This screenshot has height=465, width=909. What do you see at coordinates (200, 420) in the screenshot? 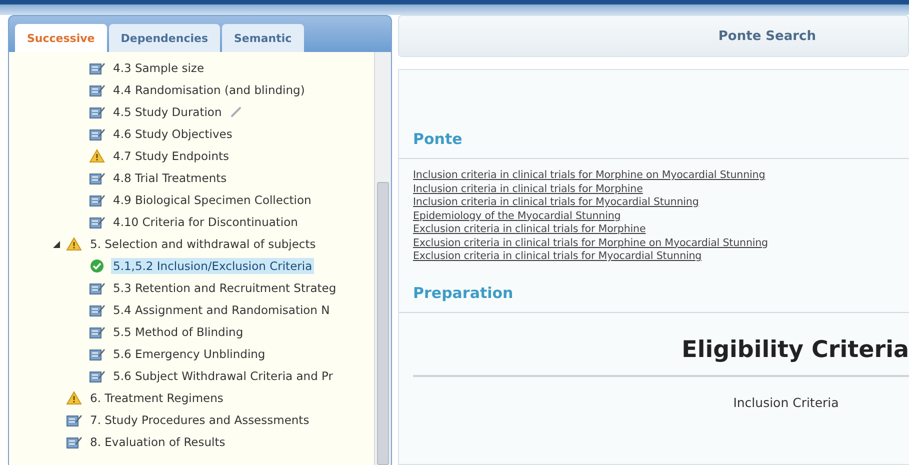
I see `tree-item: 7. Study Procedures and Assessments` at bounding box center [200, 420].